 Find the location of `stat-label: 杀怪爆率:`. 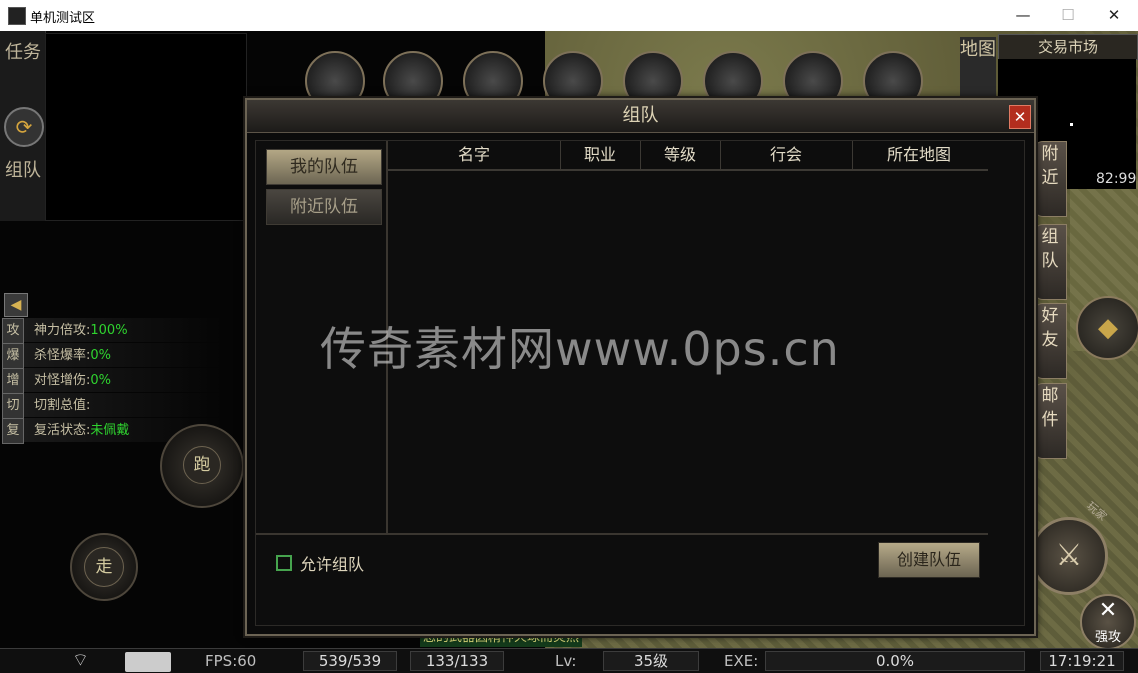

stat-label: 杀怪爆率: is located at coordinates (62, 355).